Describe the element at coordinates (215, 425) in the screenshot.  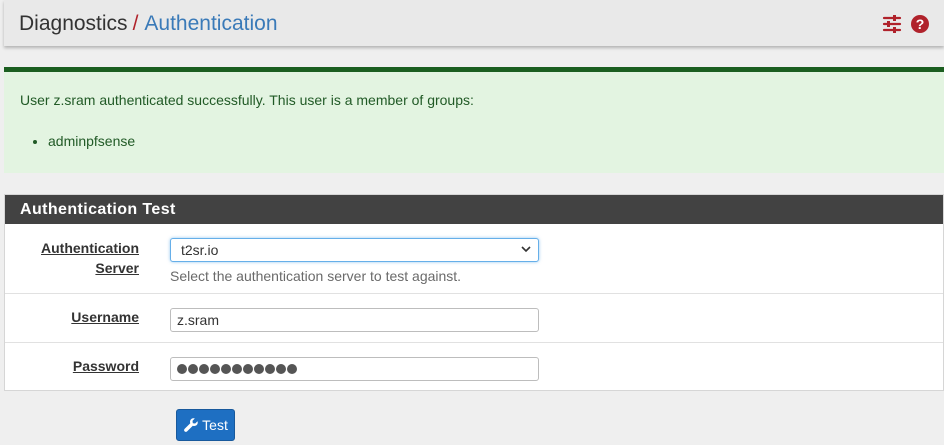
I see `test-button-label: Test` at that location.